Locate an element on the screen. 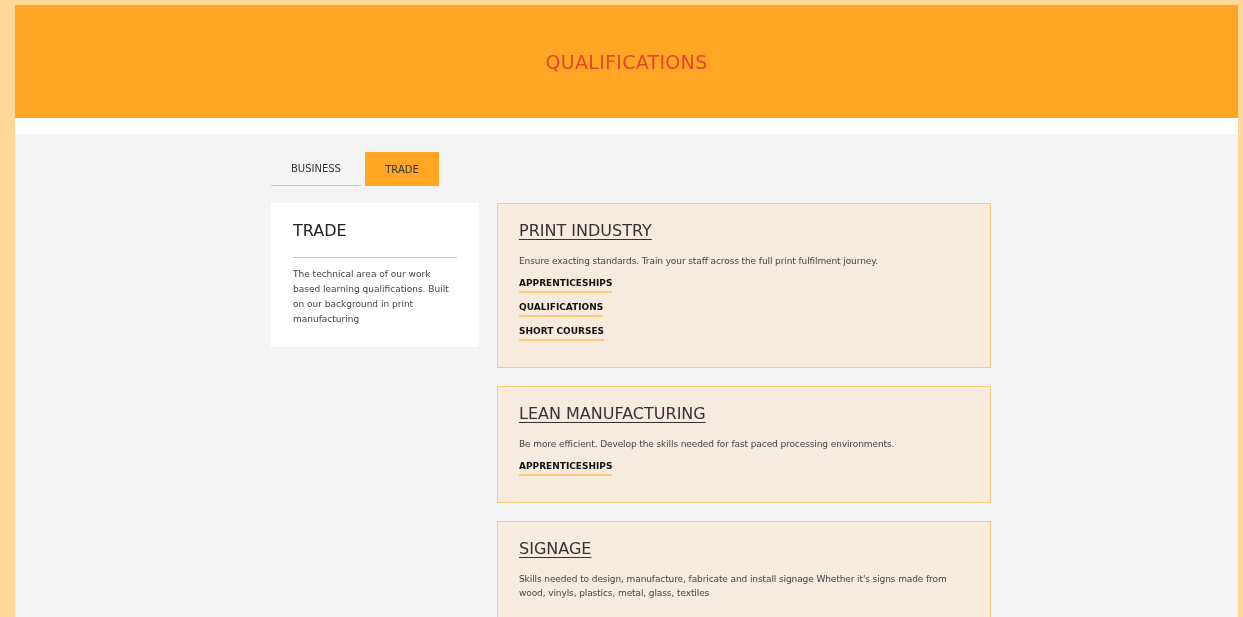  page-title: QUALIFICATIONS is located at coordinates (626, 61).